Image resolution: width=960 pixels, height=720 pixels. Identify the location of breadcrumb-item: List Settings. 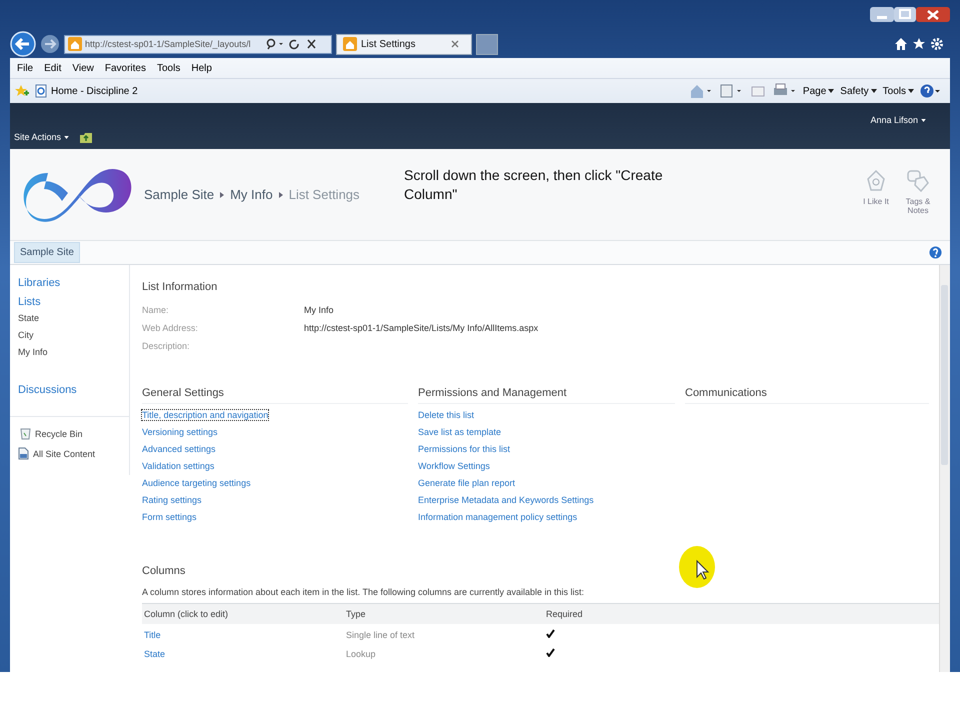
(324, 194).